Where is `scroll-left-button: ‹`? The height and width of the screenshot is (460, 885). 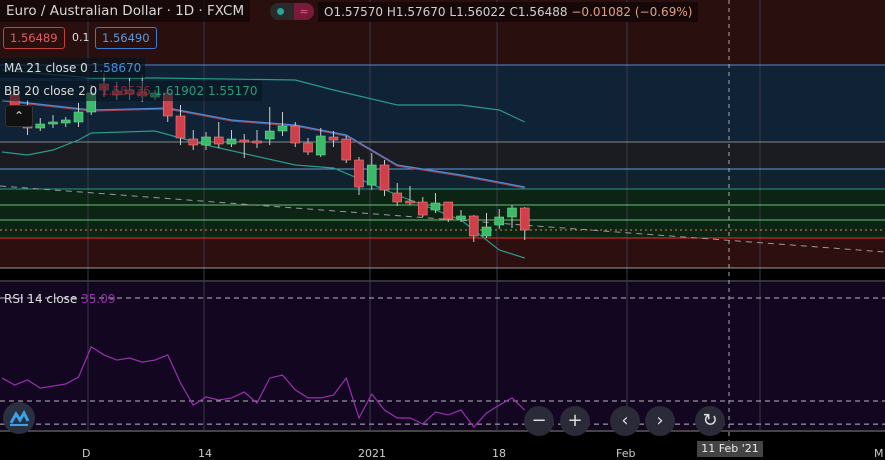 scroll-left-button: ‹ is located at coordinates (625, 421).